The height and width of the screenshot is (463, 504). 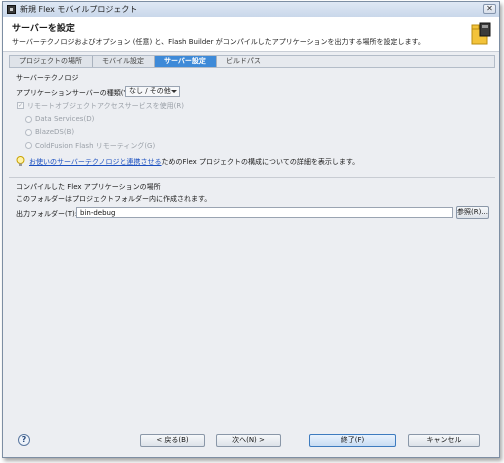 I want to click on step-server-settings: サーバー設定, so click(x=186, y=61).